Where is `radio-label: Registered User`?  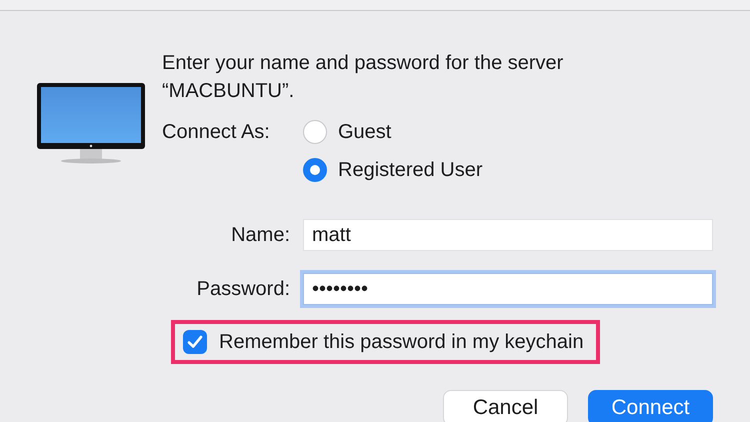 radio-label: Registered User is located at coordinates (410, 170).